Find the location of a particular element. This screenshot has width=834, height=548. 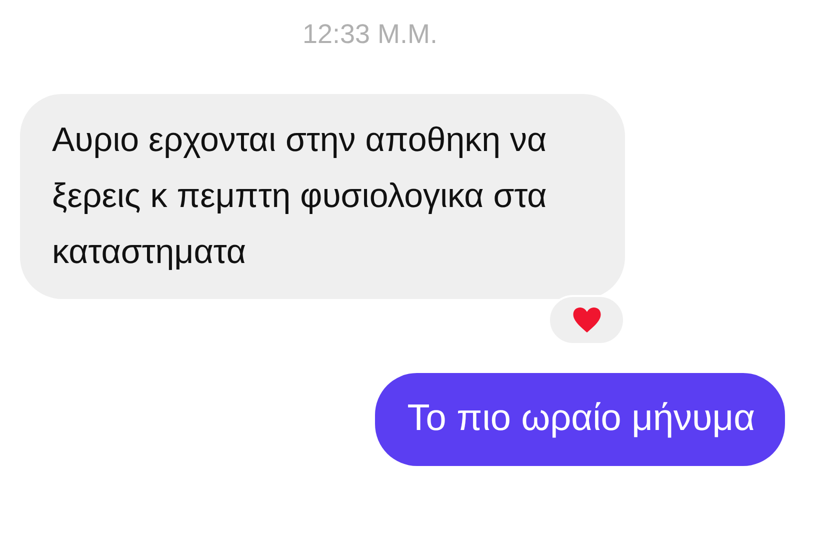

message-bubble: Το πιο ωραίο μήνυμα is located at coordinates (580, 419).